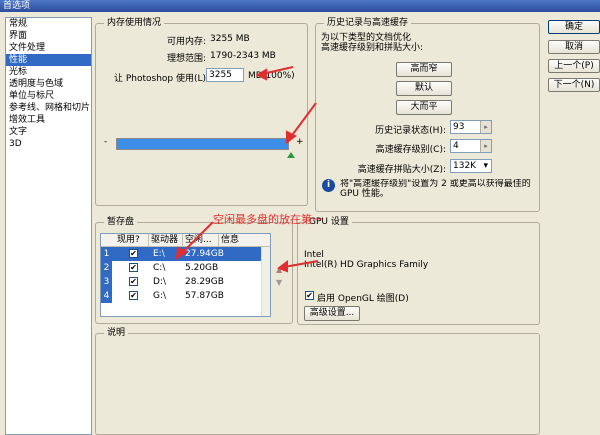  What do you see at coordinates (48, 84) in the screenshot?
I see `category-item: 透明度与色域` at bounding box center [48, 84].